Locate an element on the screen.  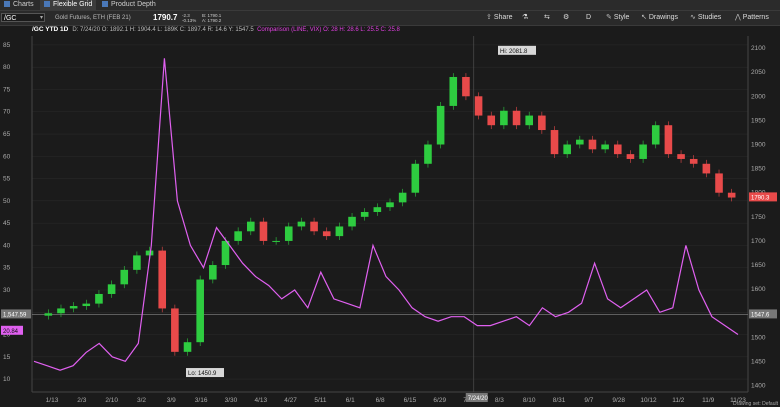
left-axis-label: 30 is located at coordinates (7, 290).